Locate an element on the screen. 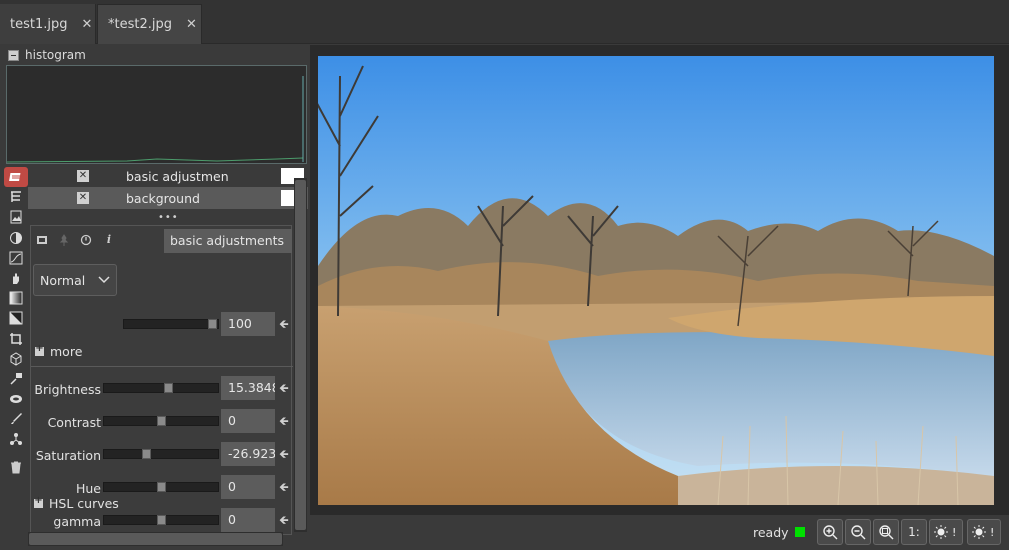 Image resolution: width=1009 pixels, height=550 pixels. histogram-canvas is located at coordinates (156, 114).